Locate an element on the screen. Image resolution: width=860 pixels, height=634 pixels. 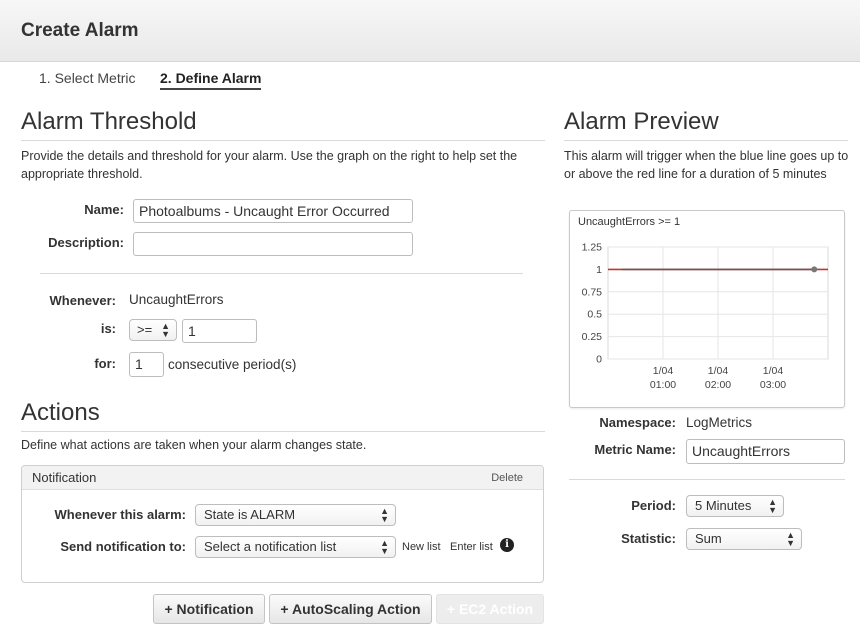
y-tick-label: 1.25 is located at coordinates (592, 248).